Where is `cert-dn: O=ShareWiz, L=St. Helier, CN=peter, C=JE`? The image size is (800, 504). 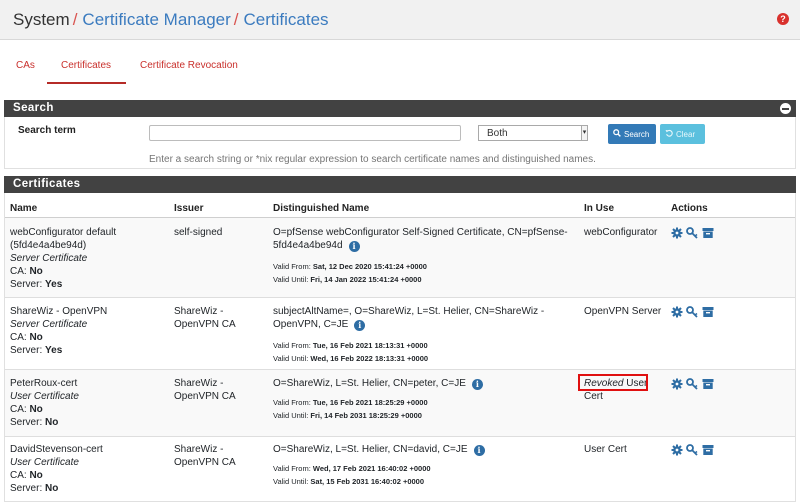 cert-dn: O=ShareWiz, L=St. Helier, CN=peter, C=JE is located at coordinates (369, 383).